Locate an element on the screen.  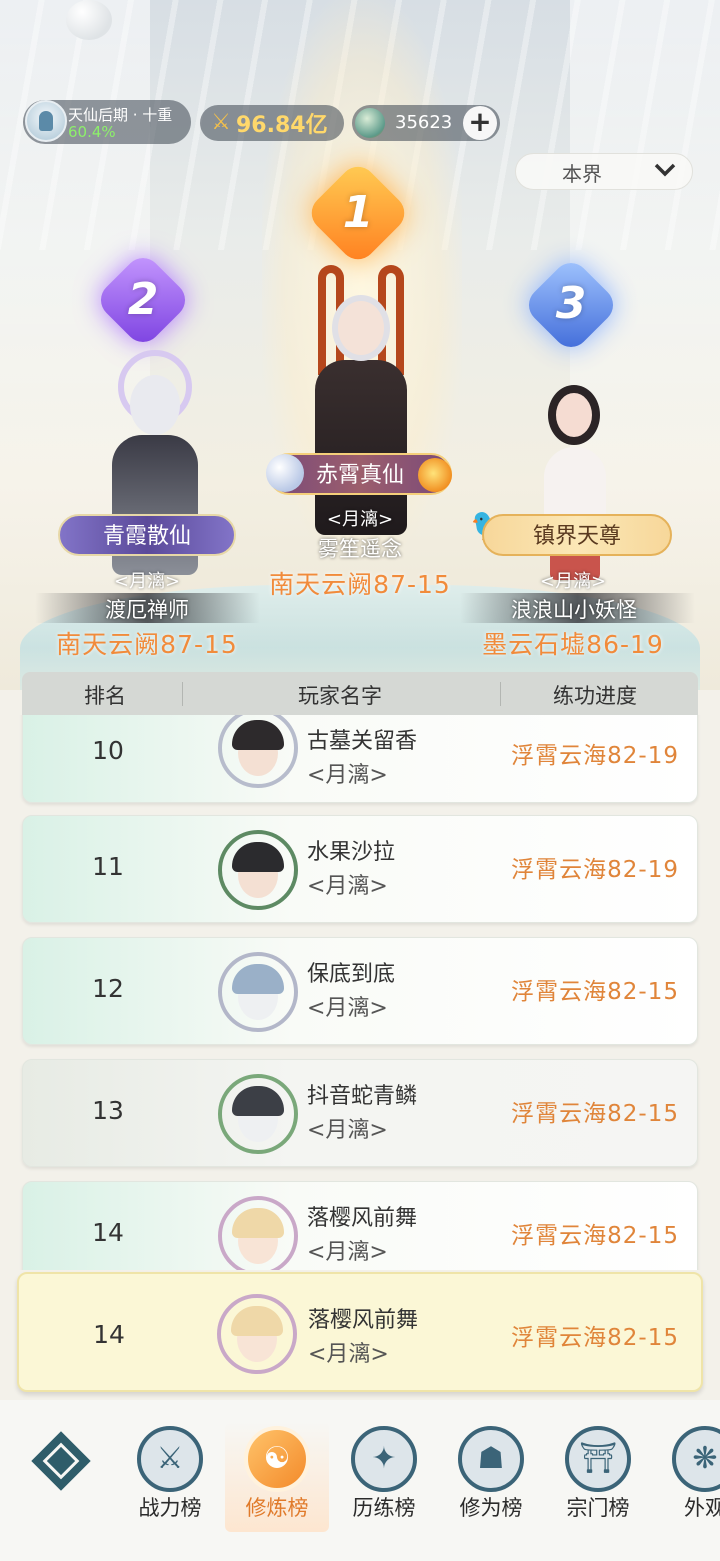
add-currency-button: + is located at coordinates (480, 123).